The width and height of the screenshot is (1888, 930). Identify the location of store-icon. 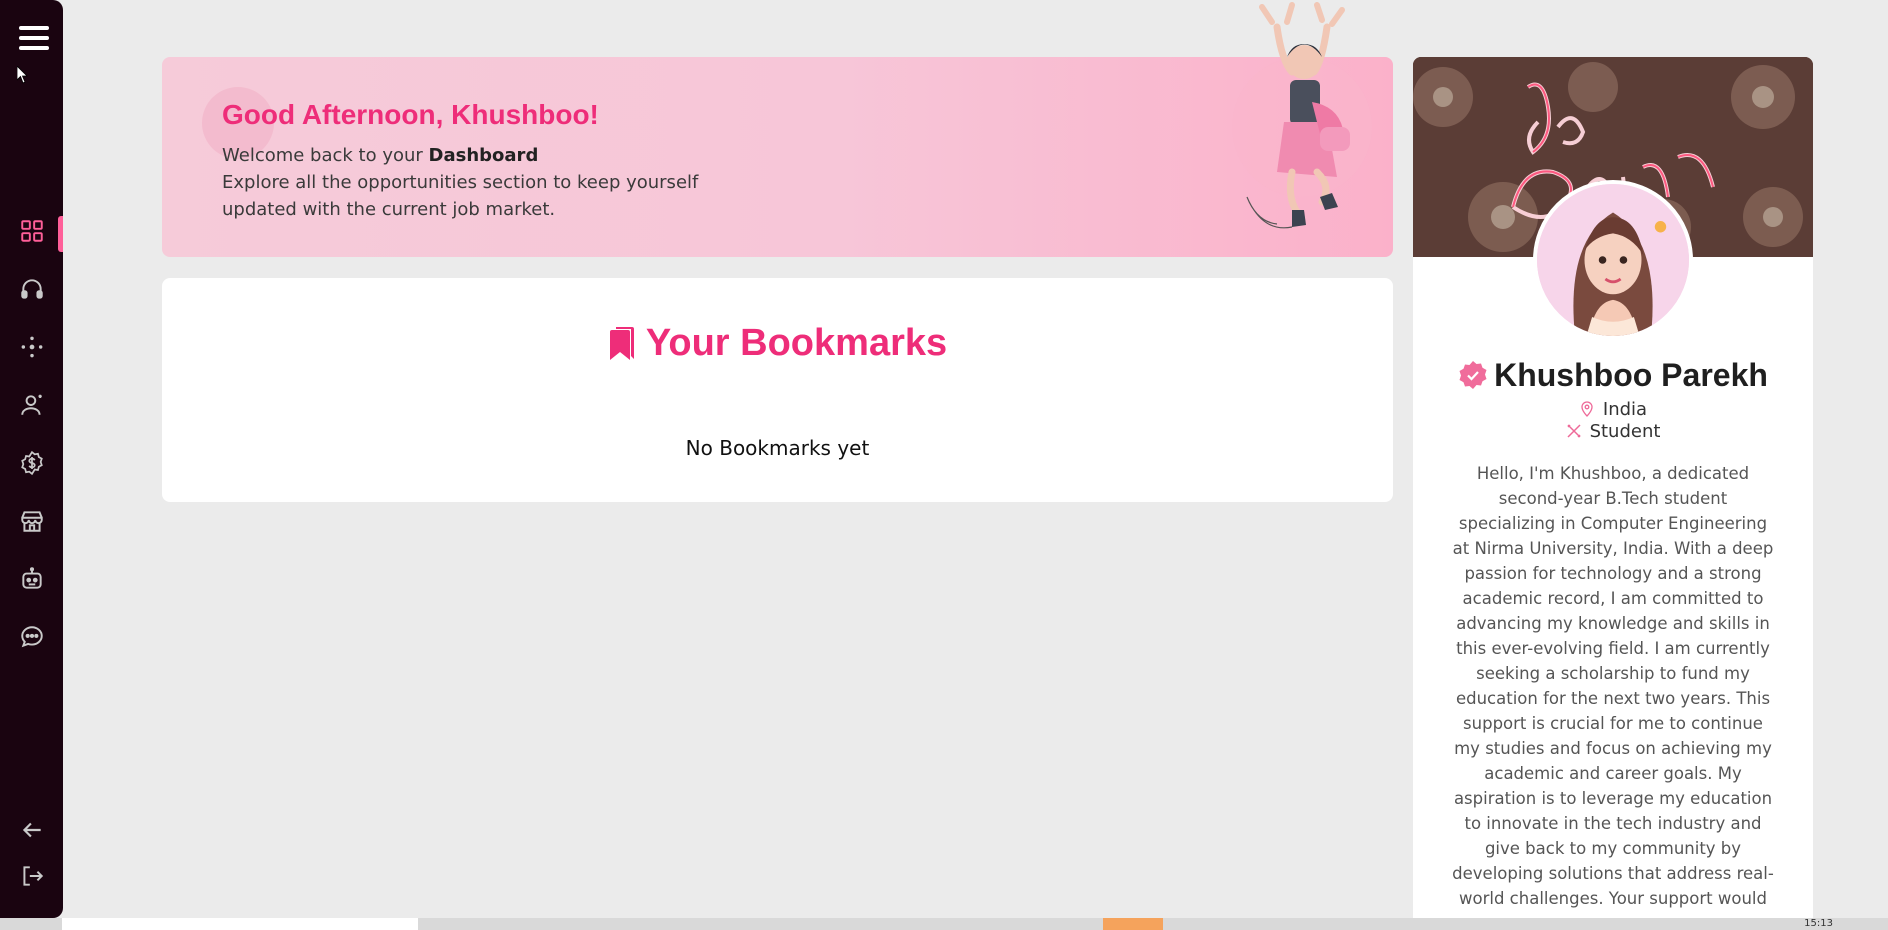
(32, 521).